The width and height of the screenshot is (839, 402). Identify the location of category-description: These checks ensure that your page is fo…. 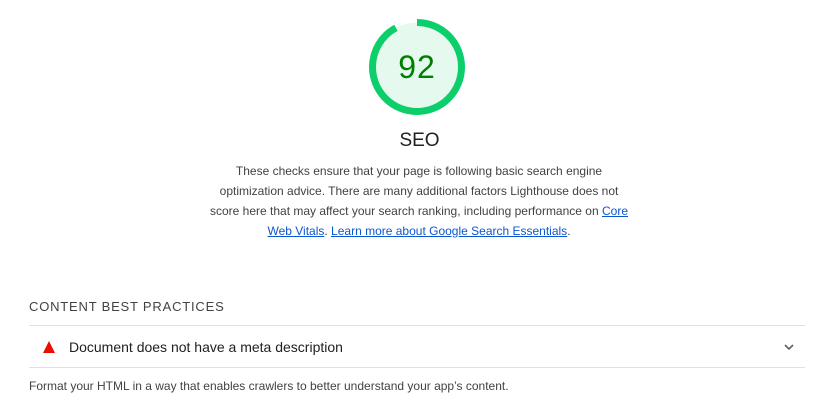
(419, 201).